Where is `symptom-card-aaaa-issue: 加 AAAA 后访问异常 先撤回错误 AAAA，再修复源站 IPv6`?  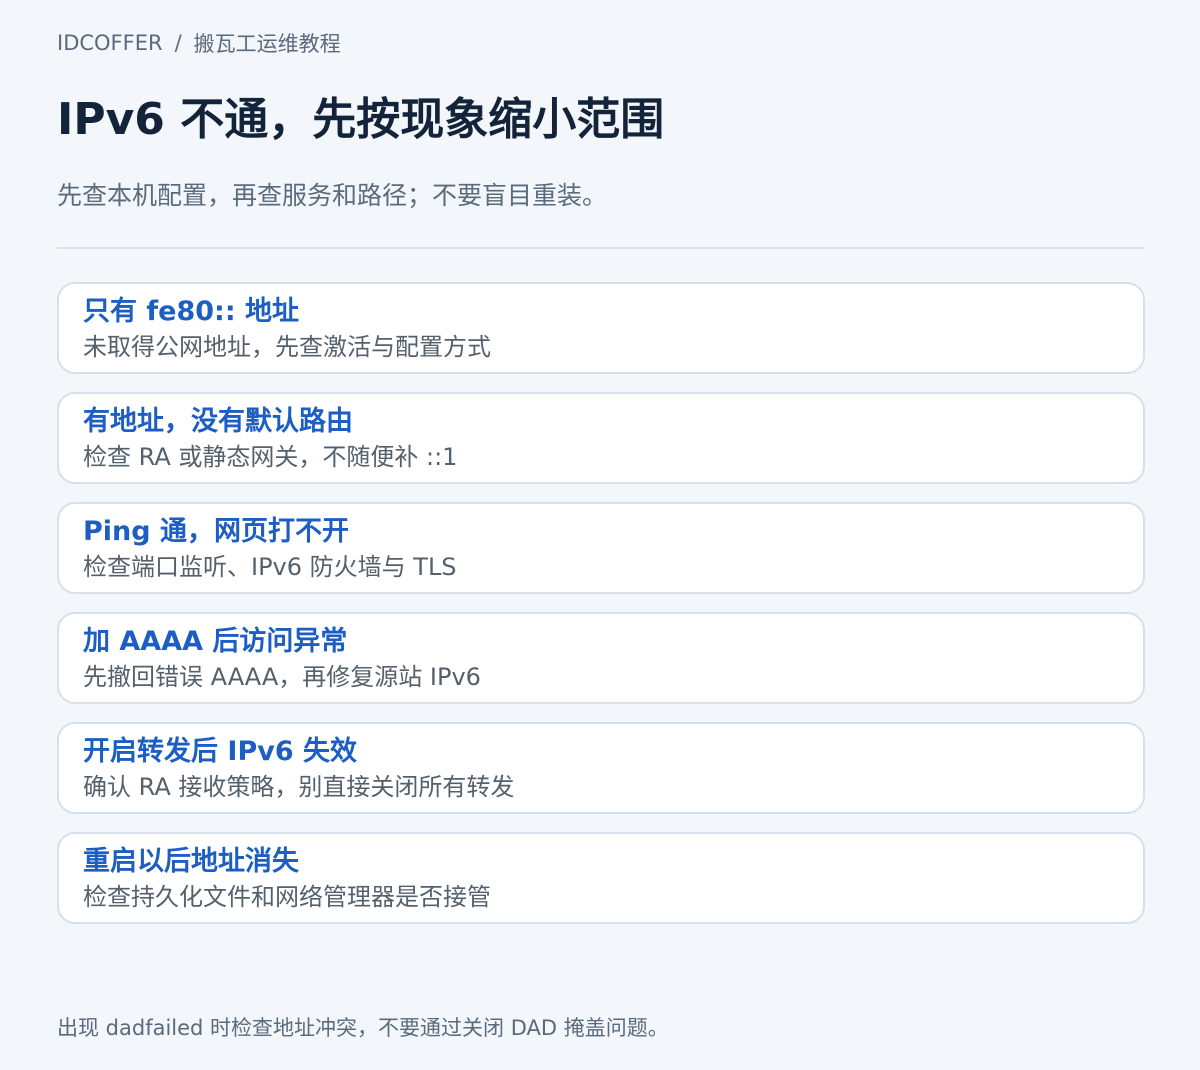
symptom-card-aaaa-issue: 加 AAAA 后访问异常 先撤回错误 AAAA，再修复源站 IPv6 is located at coordinates (601, 658).